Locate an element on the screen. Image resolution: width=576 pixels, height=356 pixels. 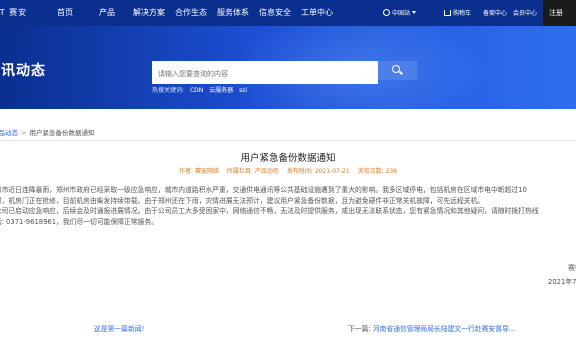
region-selector: 中国站 is located at coordinates (400, 12).